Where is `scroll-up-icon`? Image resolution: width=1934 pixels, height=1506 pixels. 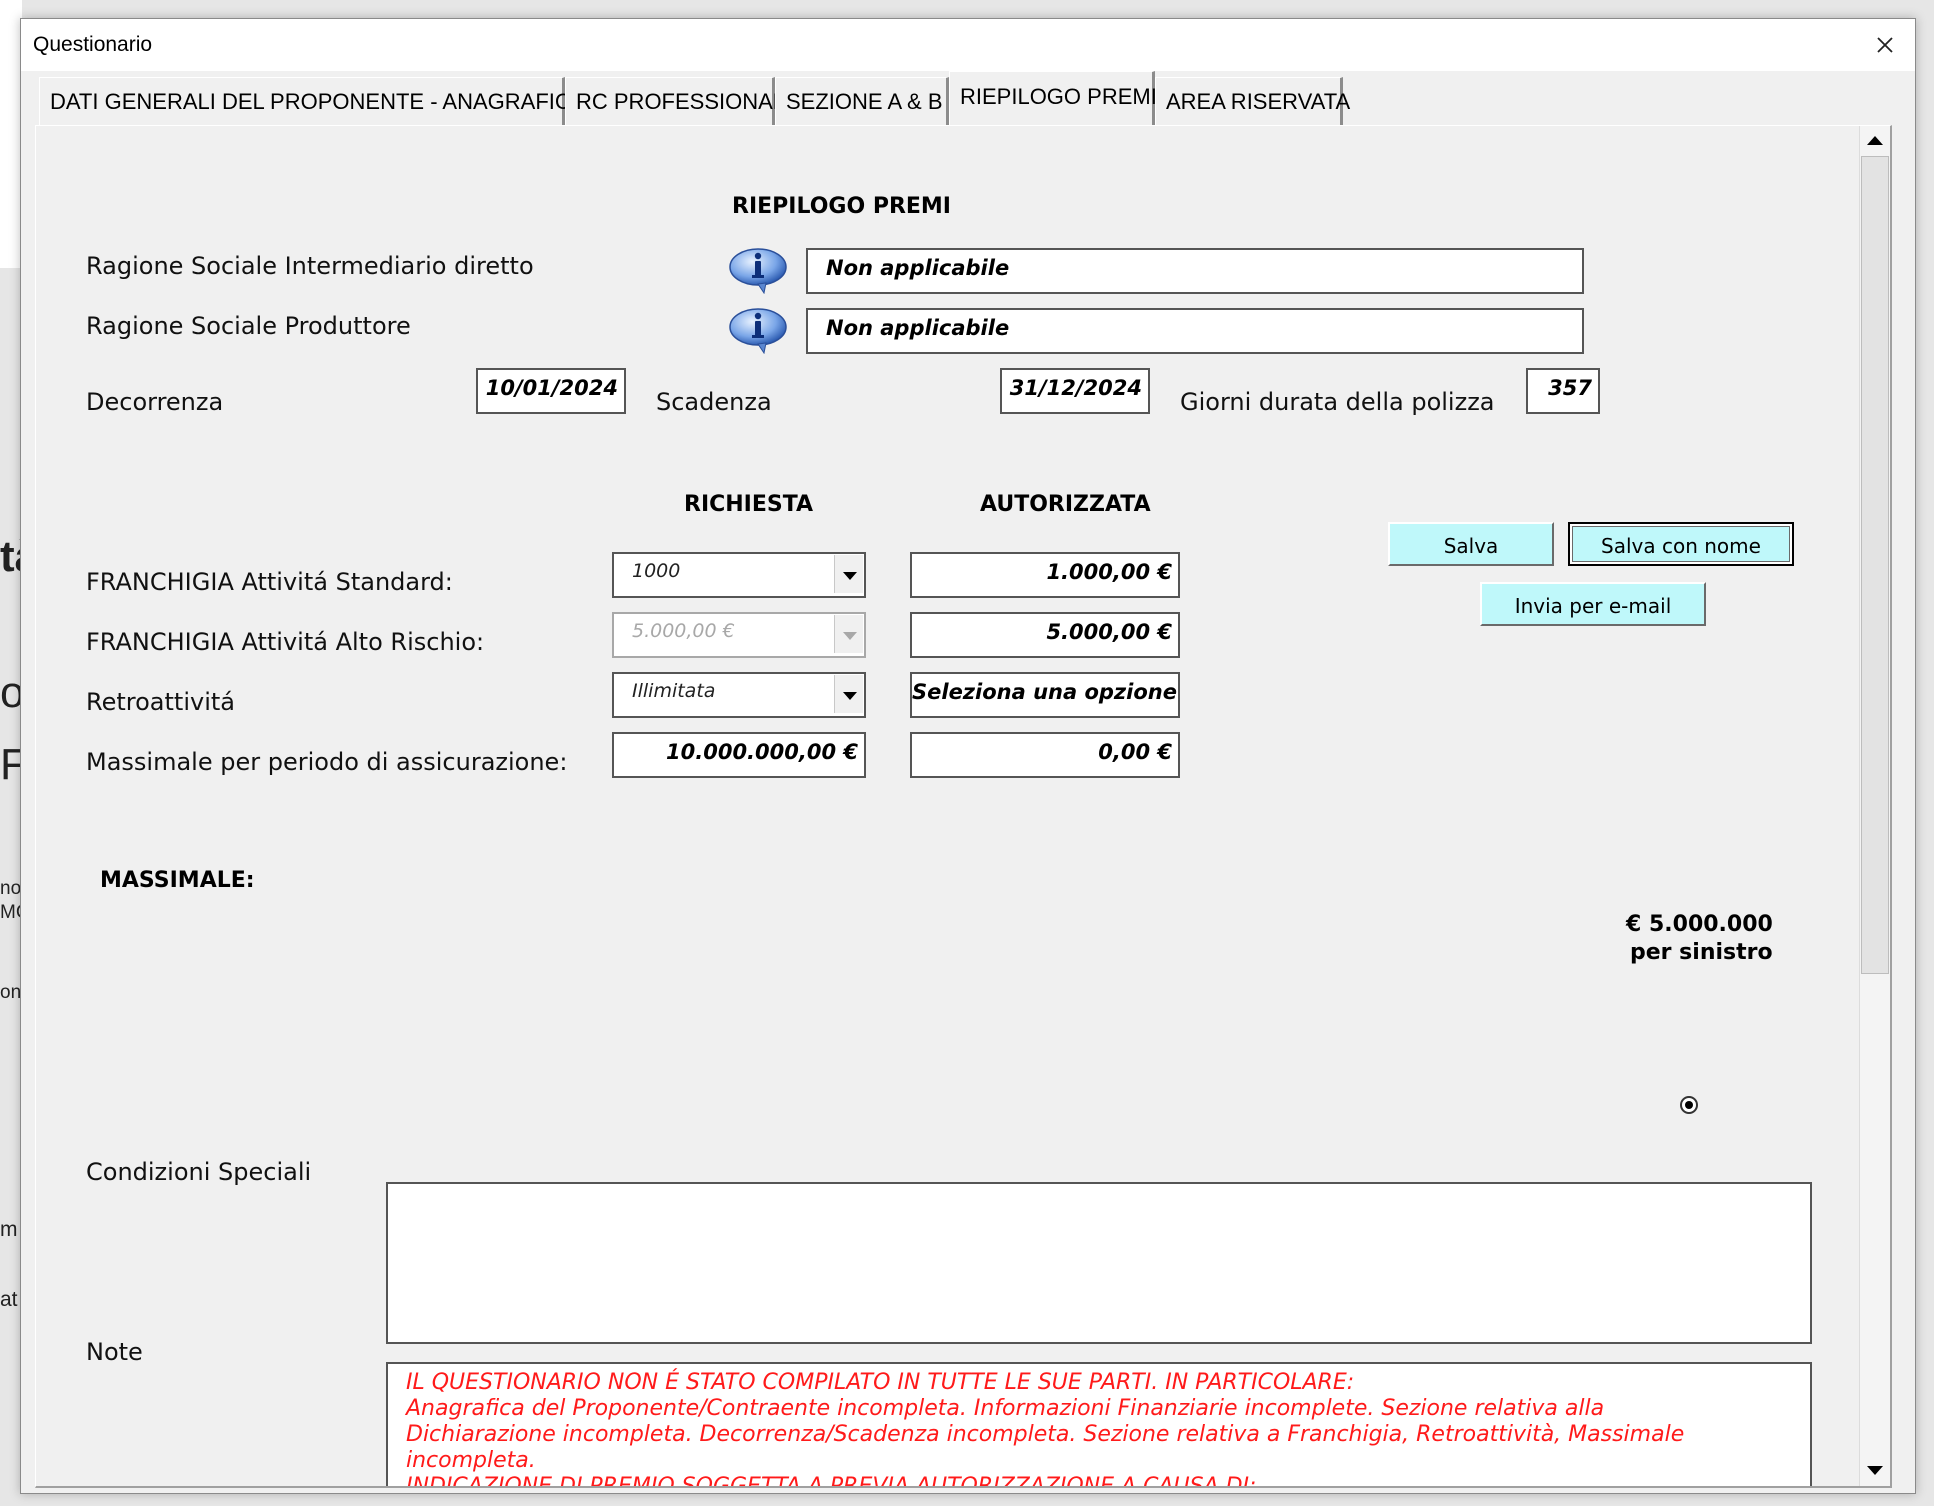 scroll-up-icon is located at coordinates (1875, 141).